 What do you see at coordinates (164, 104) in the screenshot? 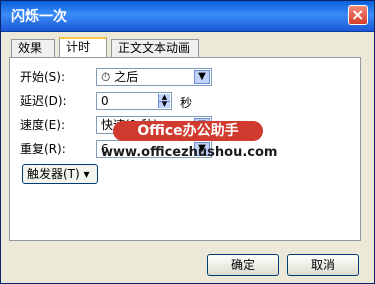
I see `spin-down-icon: ▼` at bounding box center [164, 104].